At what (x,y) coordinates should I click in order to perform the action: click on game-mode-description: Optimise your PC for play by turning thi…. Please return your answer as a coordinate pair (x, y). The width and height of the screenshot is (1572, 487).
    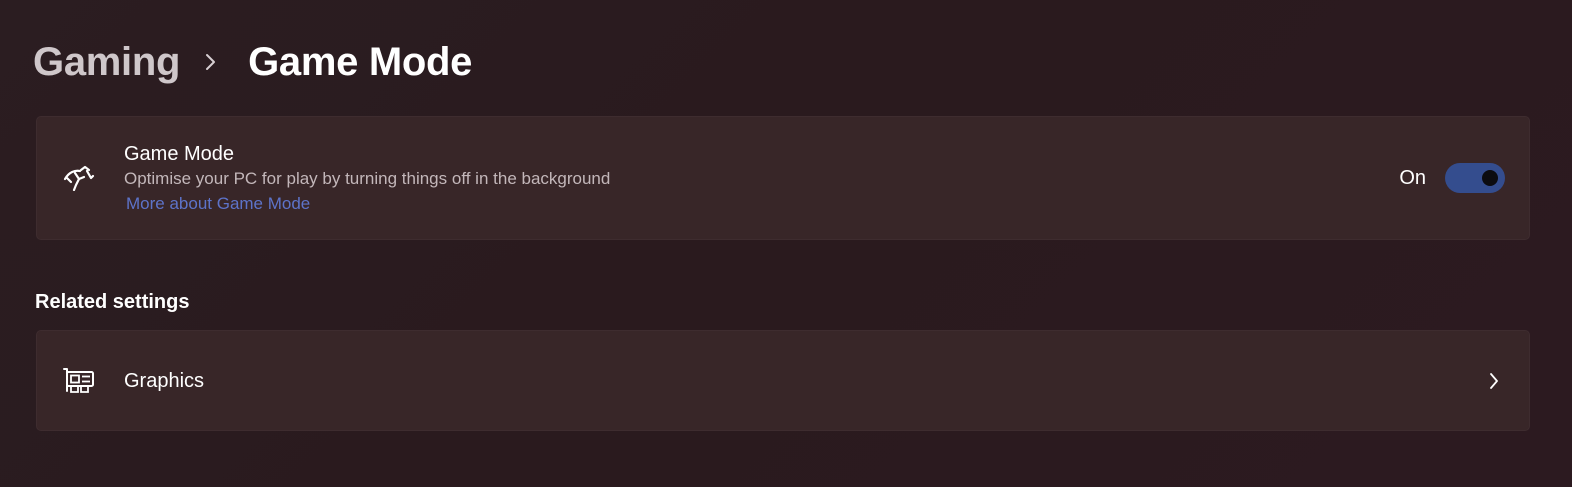
    Looking at the image, I should click on (367, 178).